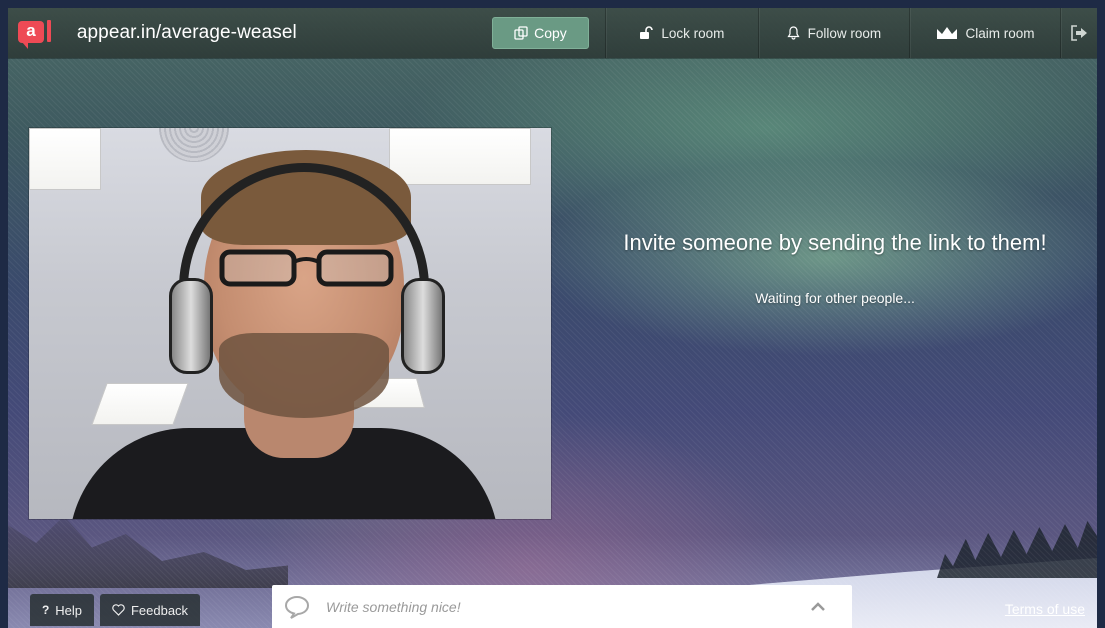  Describe the element at coordinates (1000, 33) in the screenshot. I see `claim-room-label: Claim room` at that location.